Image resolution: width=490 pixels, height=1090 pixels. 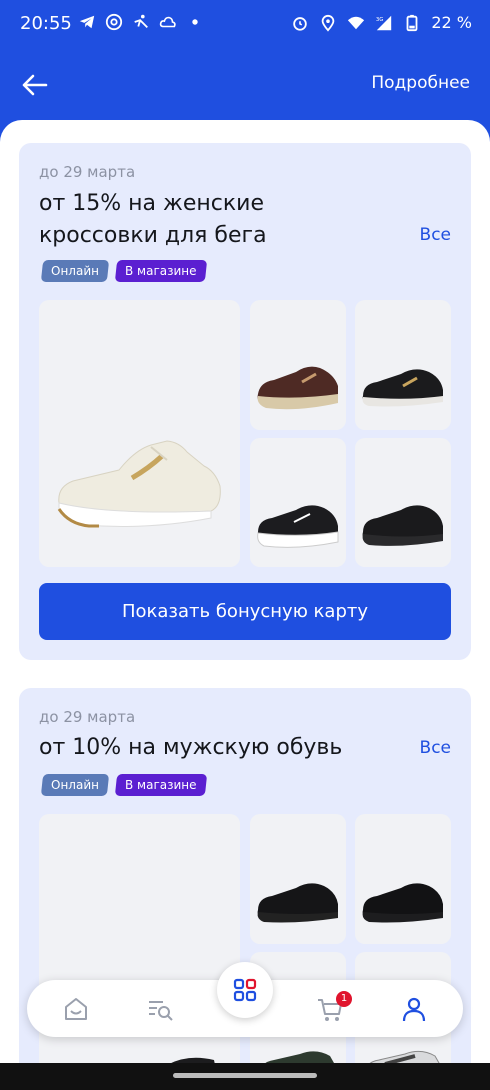 I want to click on grid-icon, so click(x=245, y=990).